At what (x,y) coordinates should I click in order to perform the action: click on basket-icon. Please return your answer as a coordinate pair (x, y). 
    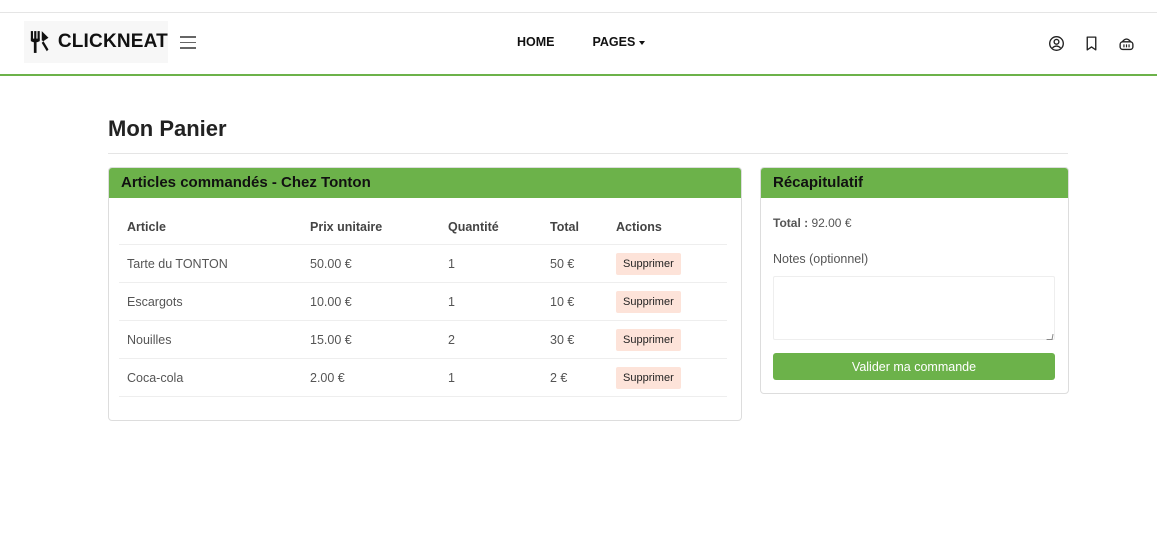
    Looking at the image, I should click on (1126, 43).